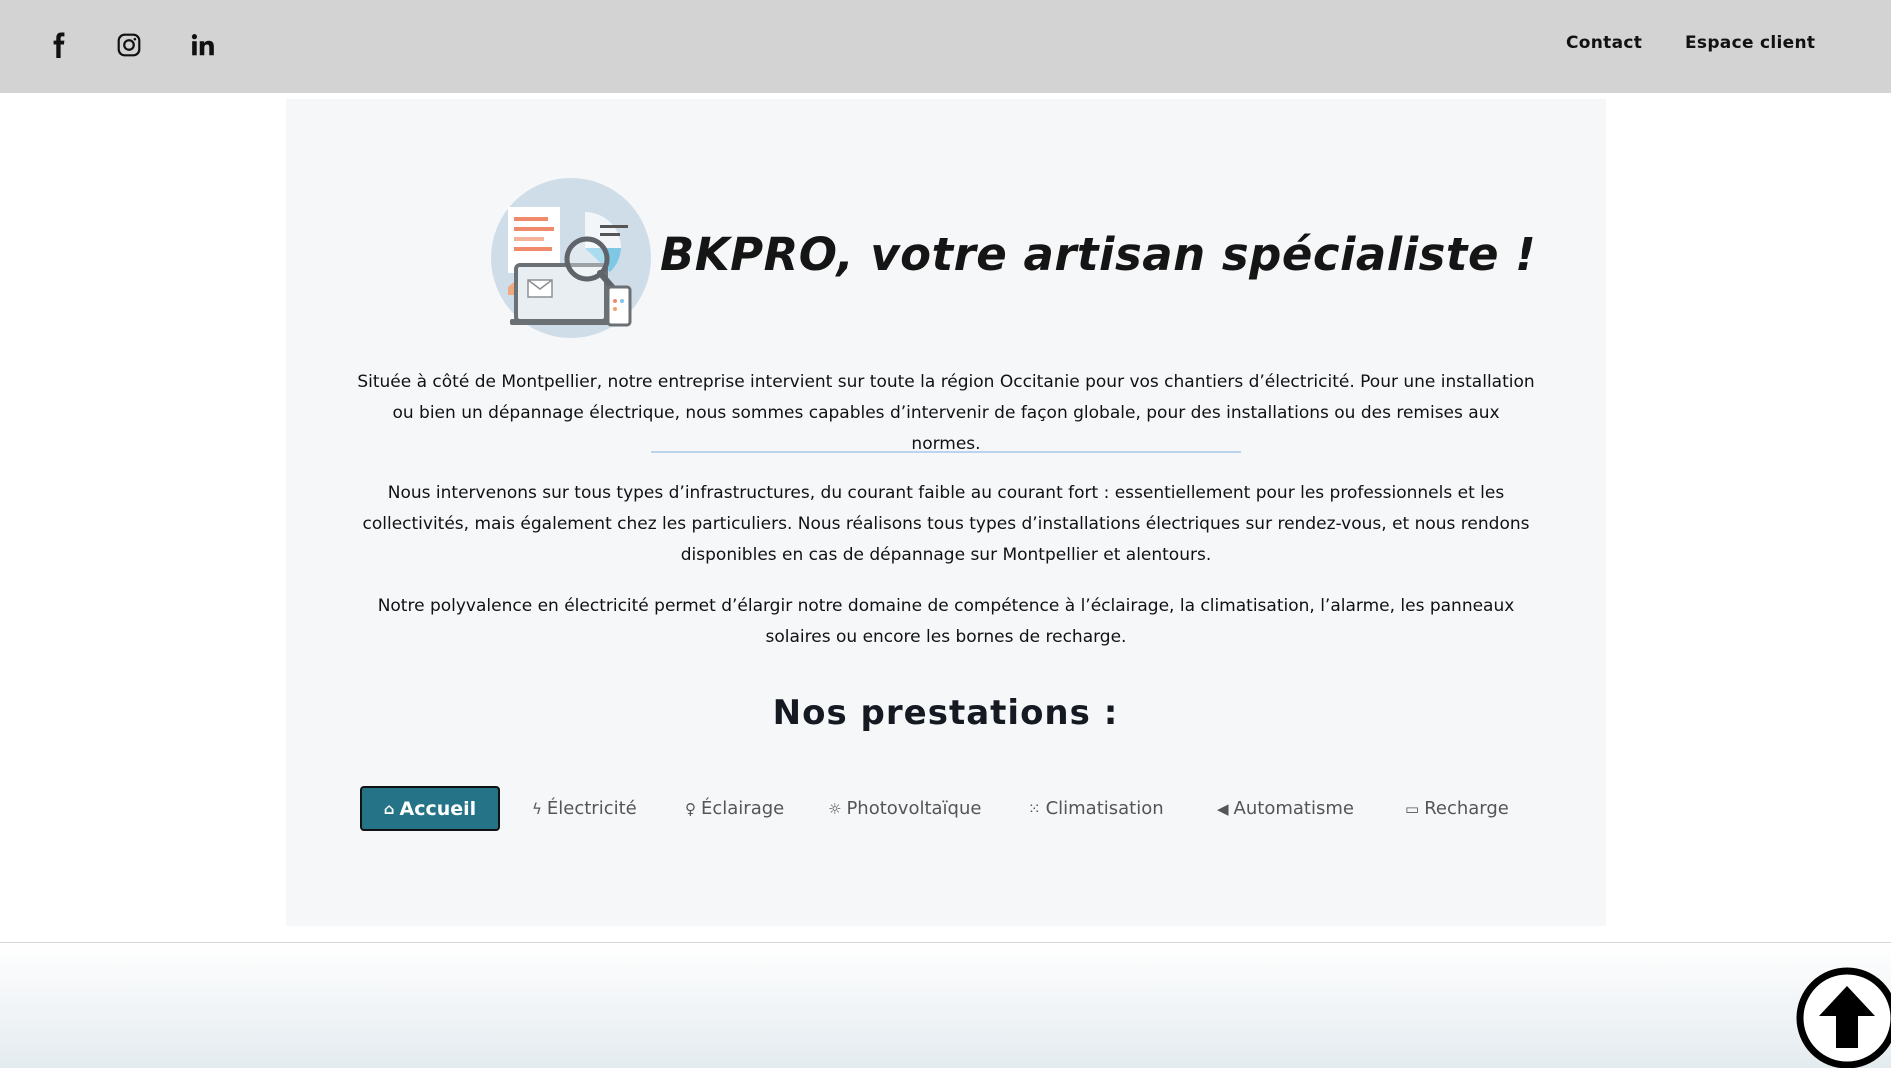 Image resolution: width=1891 pixels, height=1068 pixels. What do you see at coordinates (1223, 808) in the screenshot?
I see `megaphone-icon: ◀` at bounding box center [1223, 808].